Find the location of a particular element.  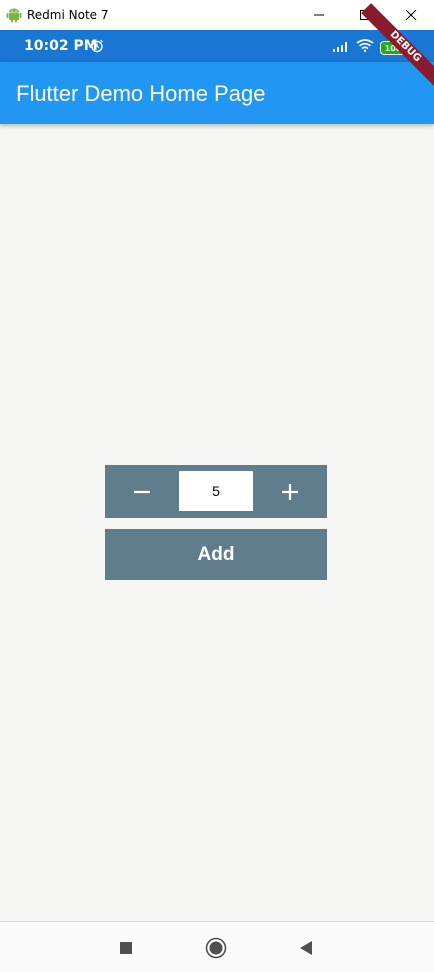

signal-icon is located at coordinates (341, 48).